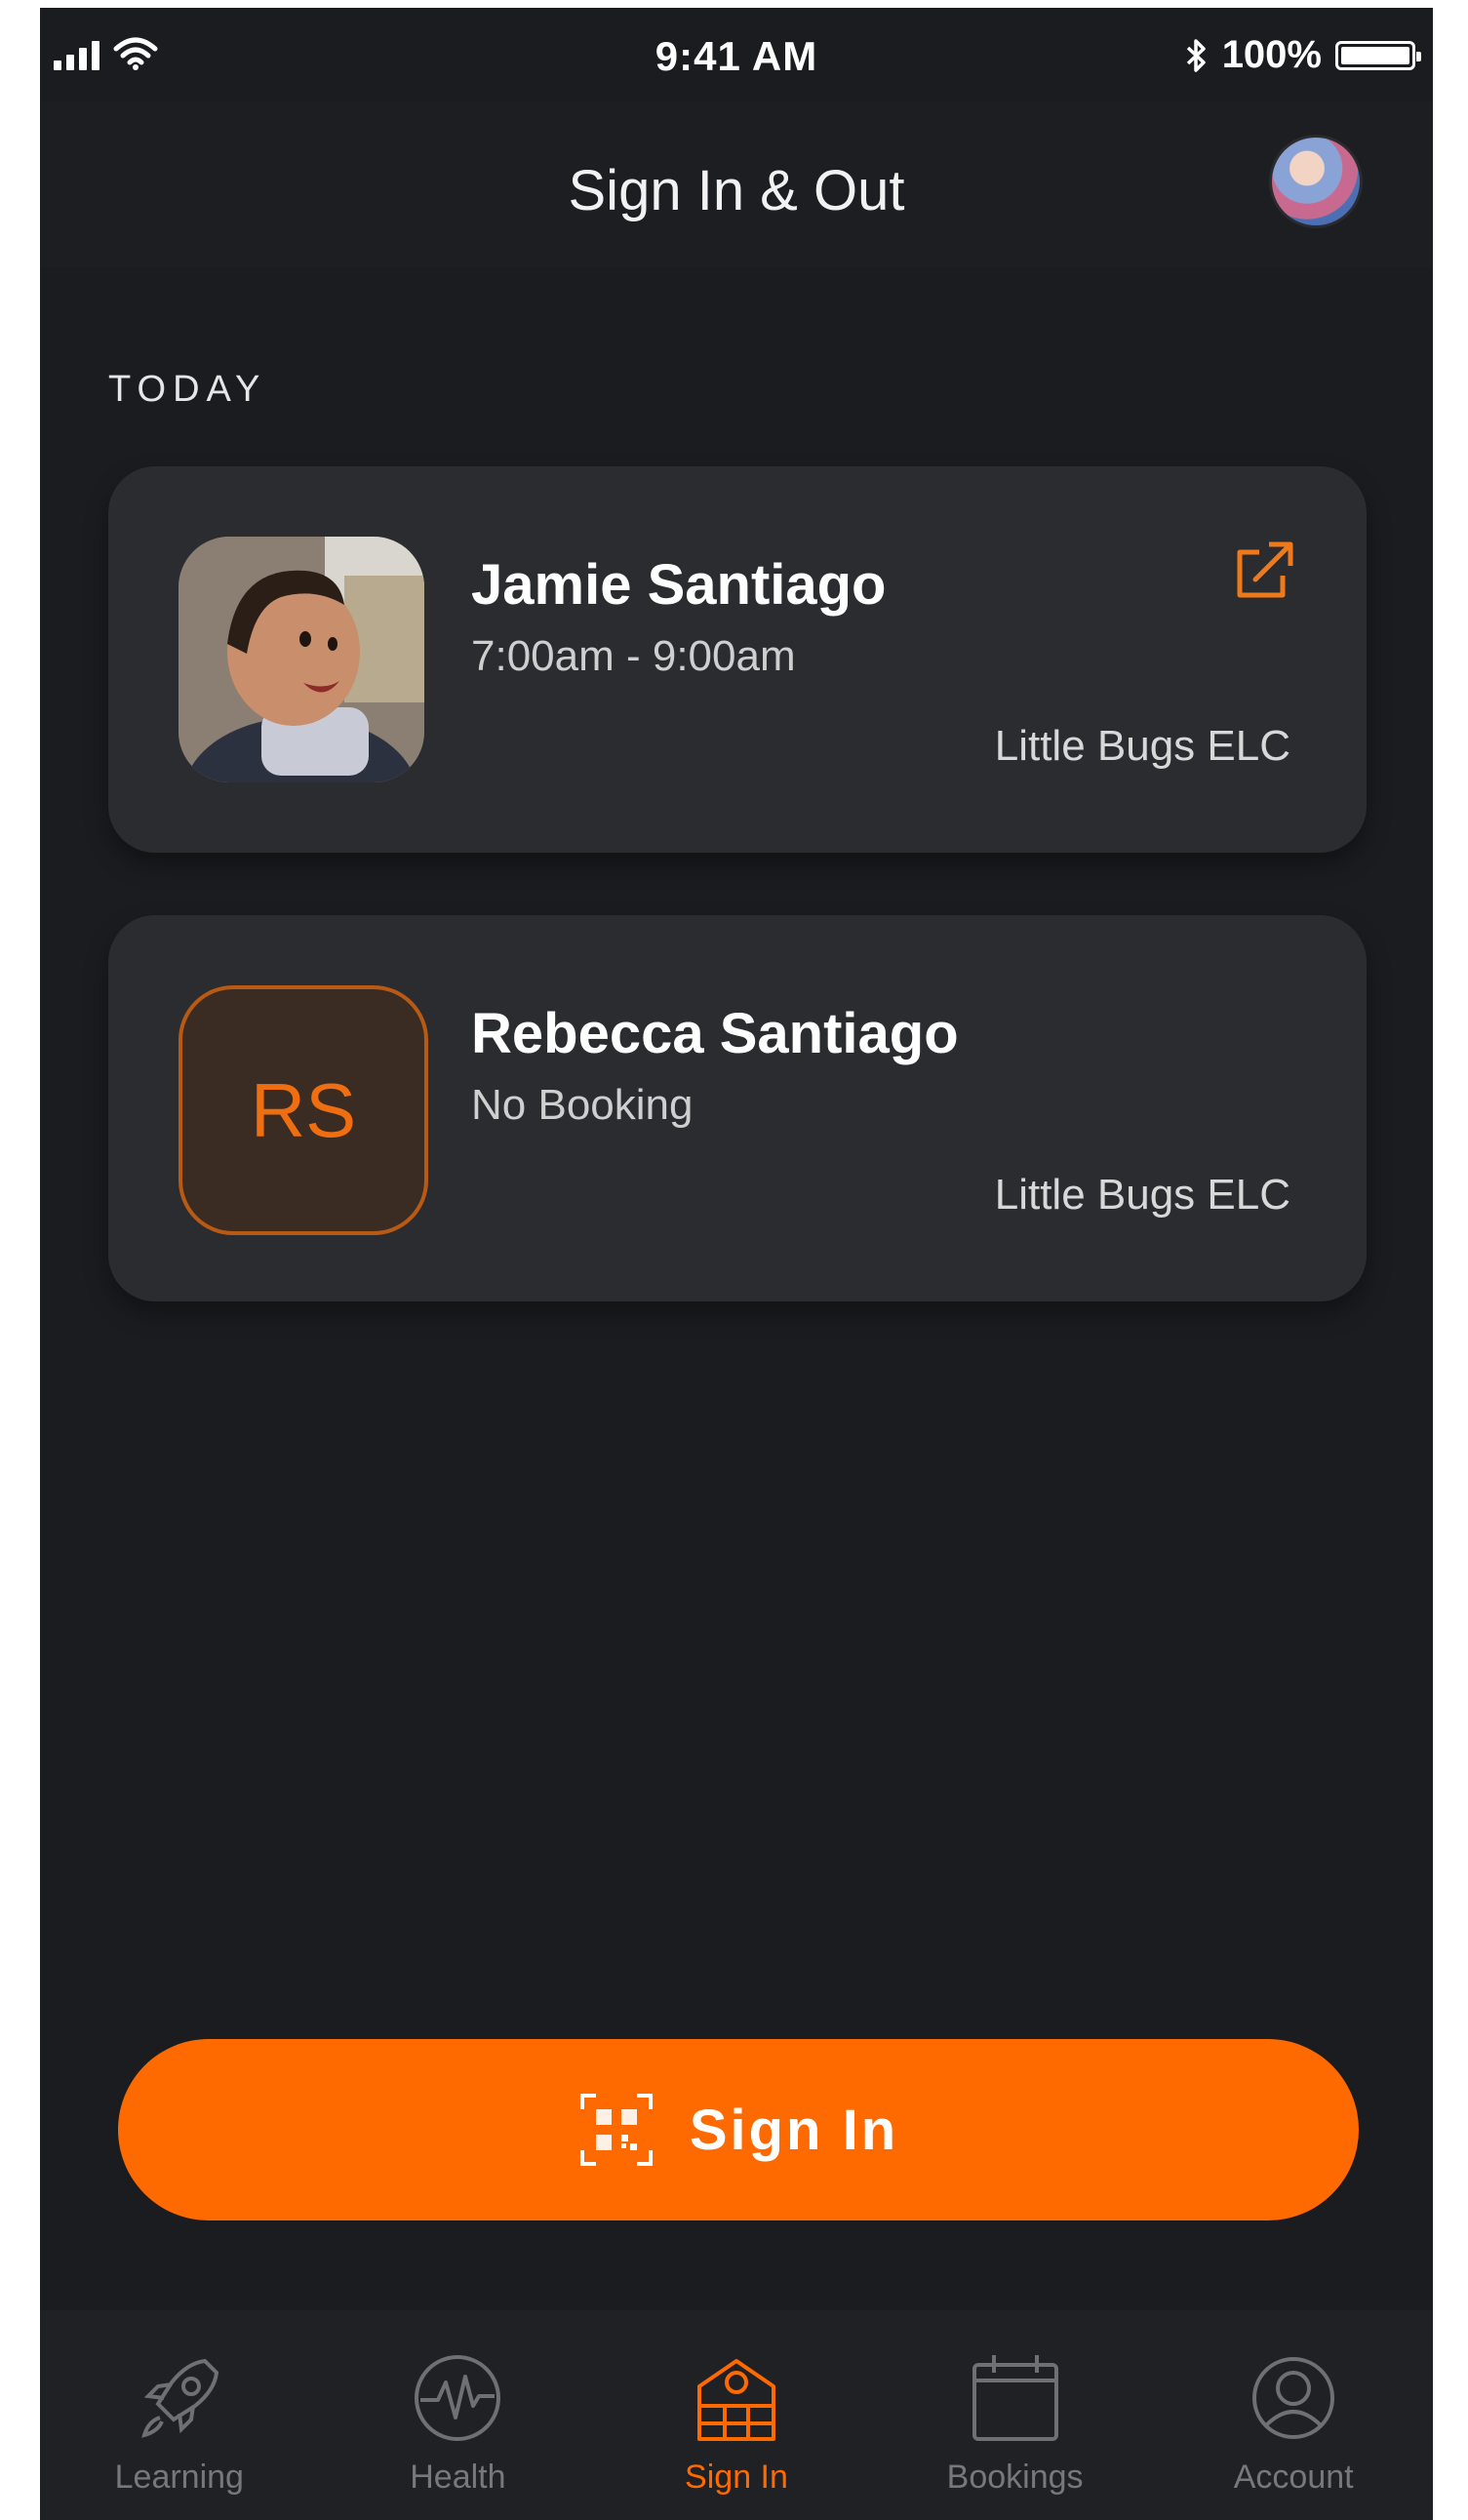  I want to click on tab-learning: Learning, so click(179, 2415).